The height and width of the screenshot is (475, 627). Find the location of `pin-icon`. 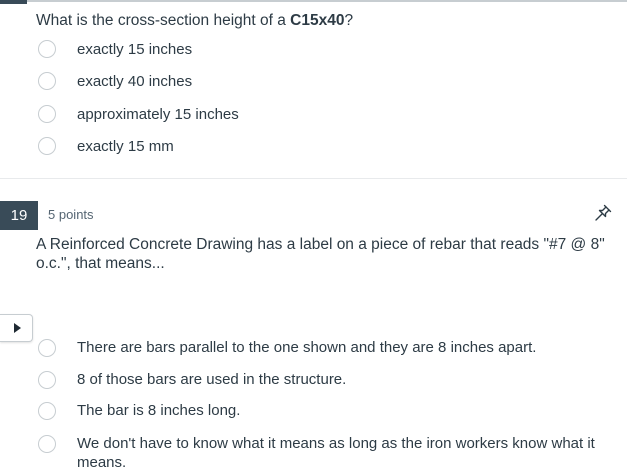

pin-icon is located at coordinates (603, 213).